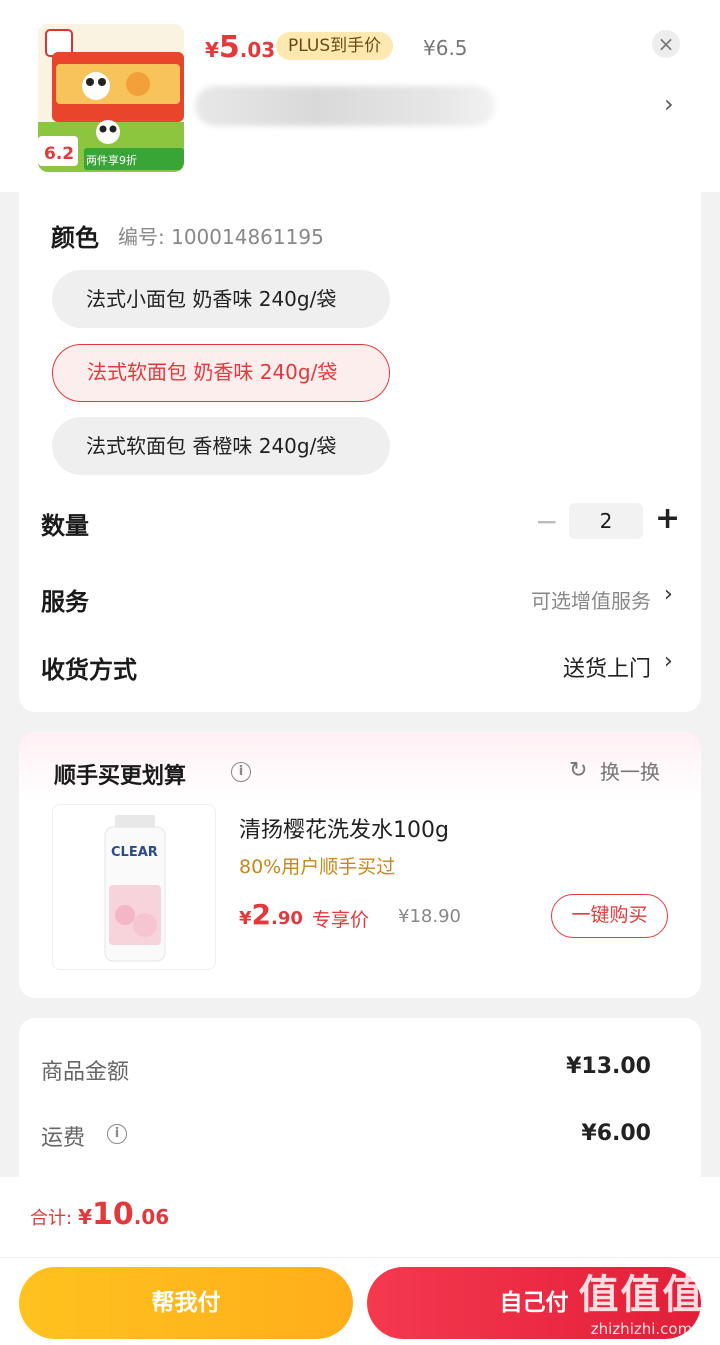 The width and height of the screenshot is (720, 1345). Describe the element at coordinates (317, 867) in the screenshot. I see `addon-product-stat: 80%用户顺手买过` at that location.